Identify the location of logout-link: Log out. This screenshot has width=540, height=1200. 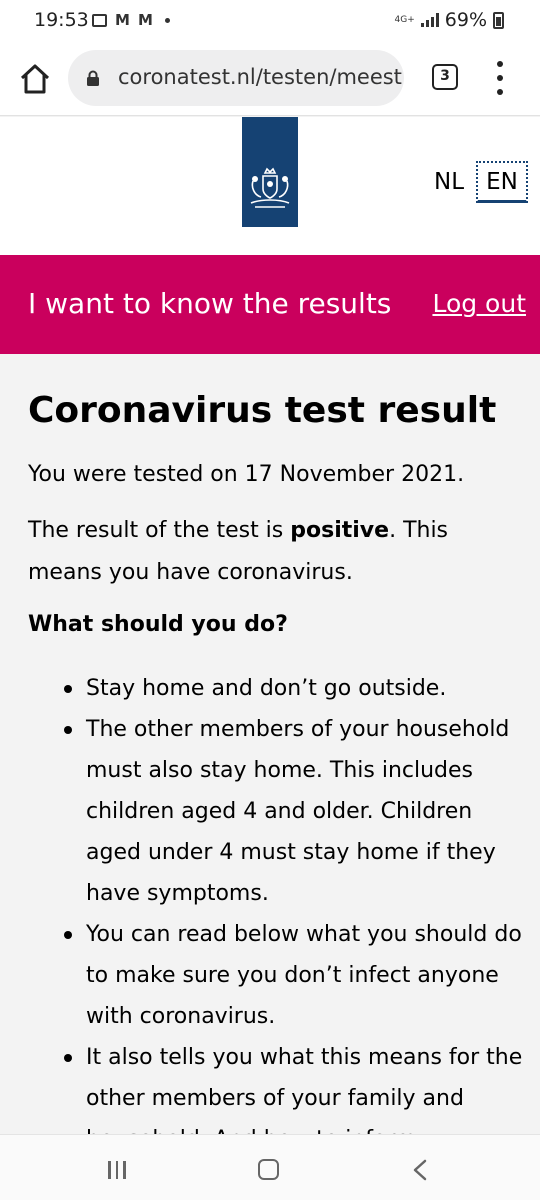
(479, 303).